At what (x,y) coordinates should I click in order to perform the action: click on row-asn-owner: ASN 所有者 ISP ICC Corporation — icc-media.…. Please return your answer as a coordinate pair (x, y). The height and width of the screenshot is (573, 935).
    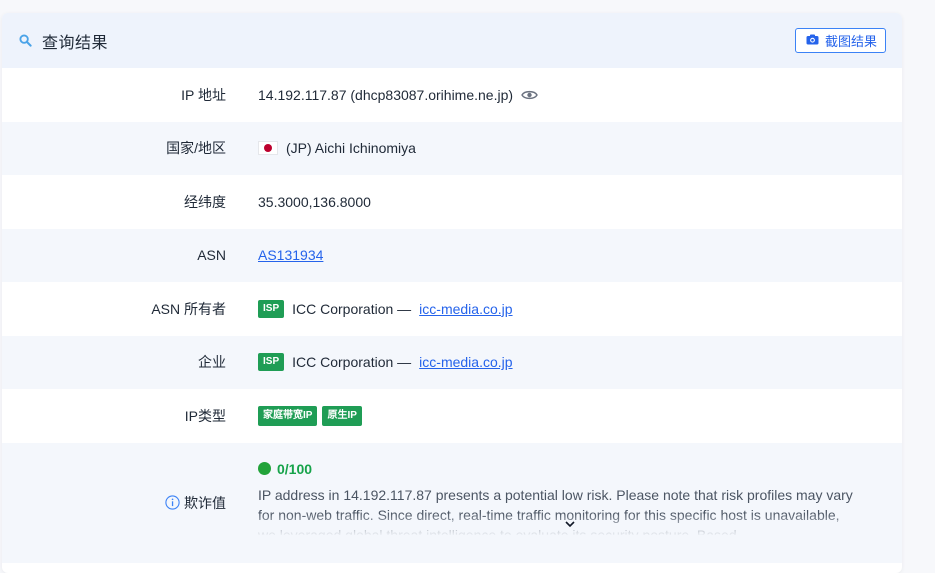
    Looking at the image, I should click on (452, 309).